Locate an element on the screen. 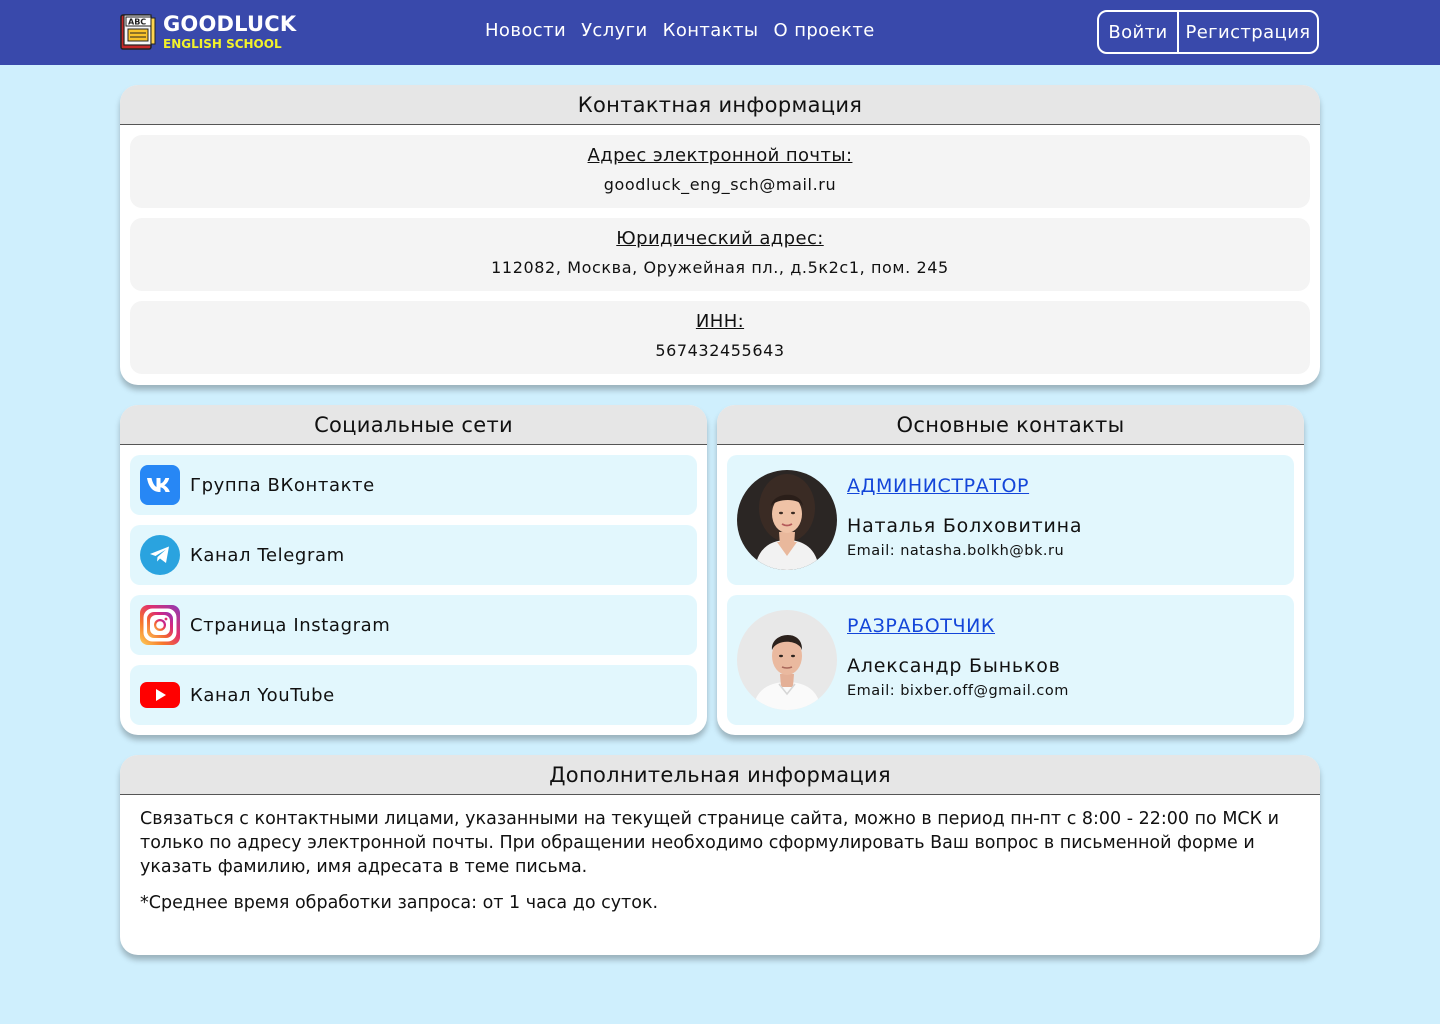  contact-info-title: Контактная информация is located at coordinates (720, 105).